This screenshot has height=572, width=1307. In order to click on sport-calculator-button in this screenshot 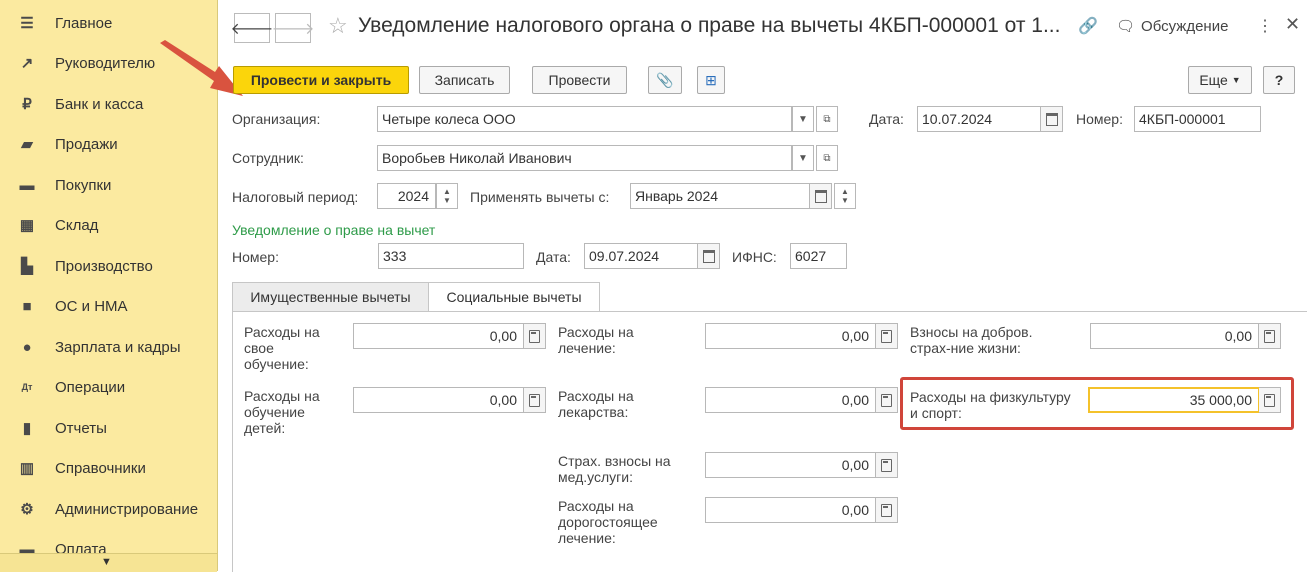, I will do `click(1270, 400)`.